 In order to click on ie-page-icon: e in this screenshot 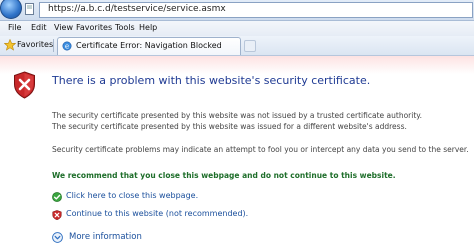, I will do `click(67, 46)`.